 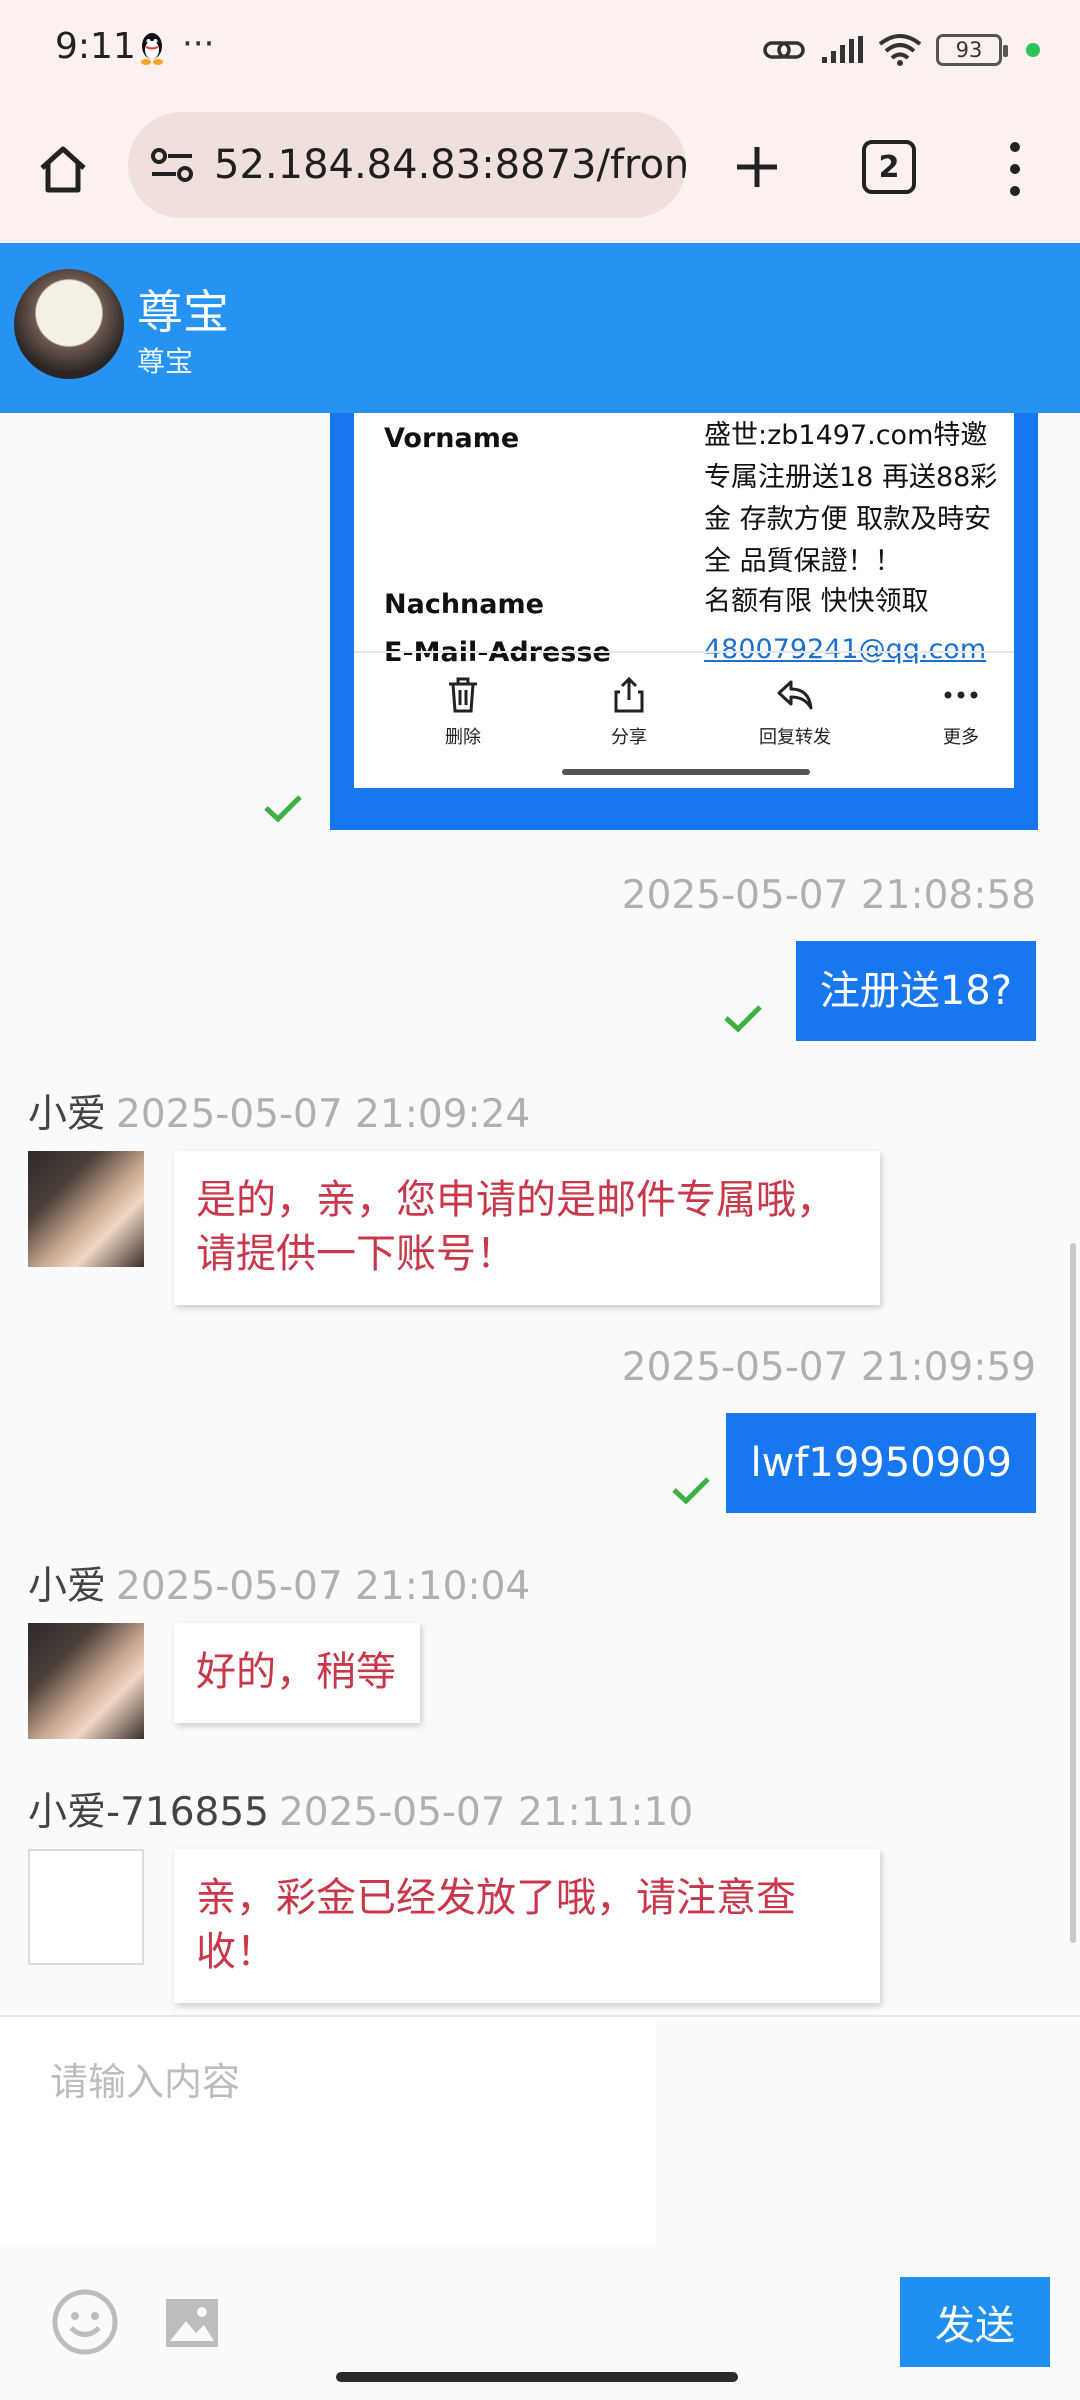 I want to click on emoji-icon, so click(x=85, y=2322).